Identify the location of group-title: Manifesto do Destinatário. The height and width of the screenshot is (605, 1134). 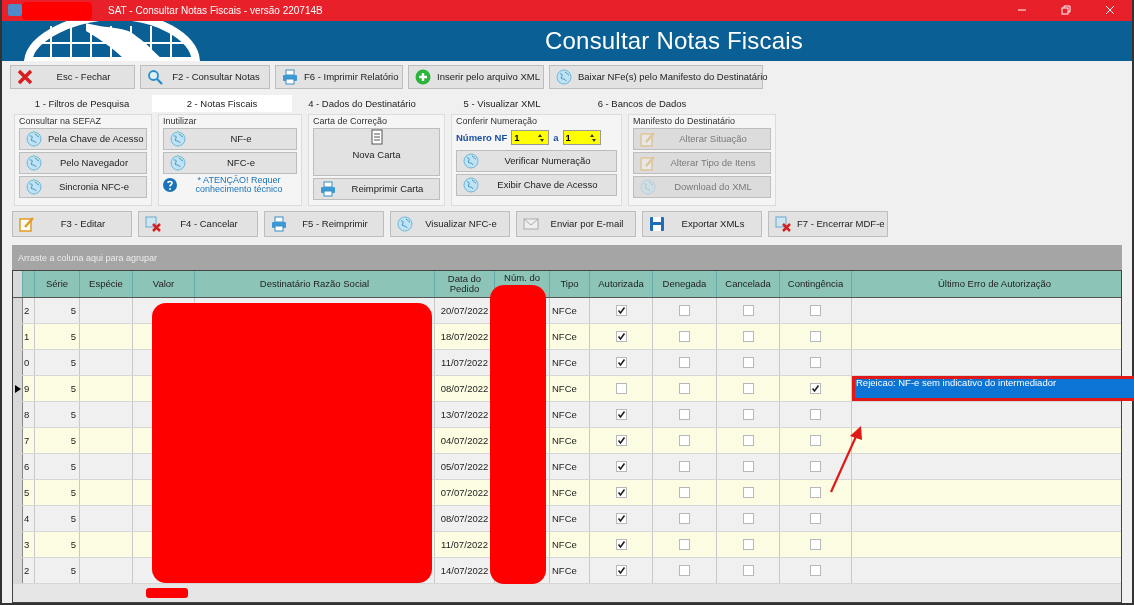
(685, 120).